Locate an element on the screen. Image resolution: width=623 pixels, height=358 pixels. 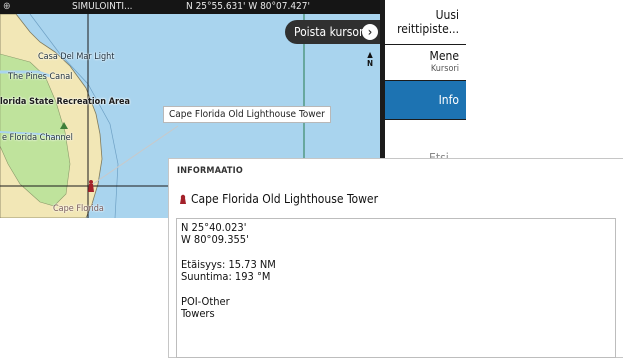
map-label-casa-del-mar: Casa Del Mar Light is located at coordinates (76, 57).